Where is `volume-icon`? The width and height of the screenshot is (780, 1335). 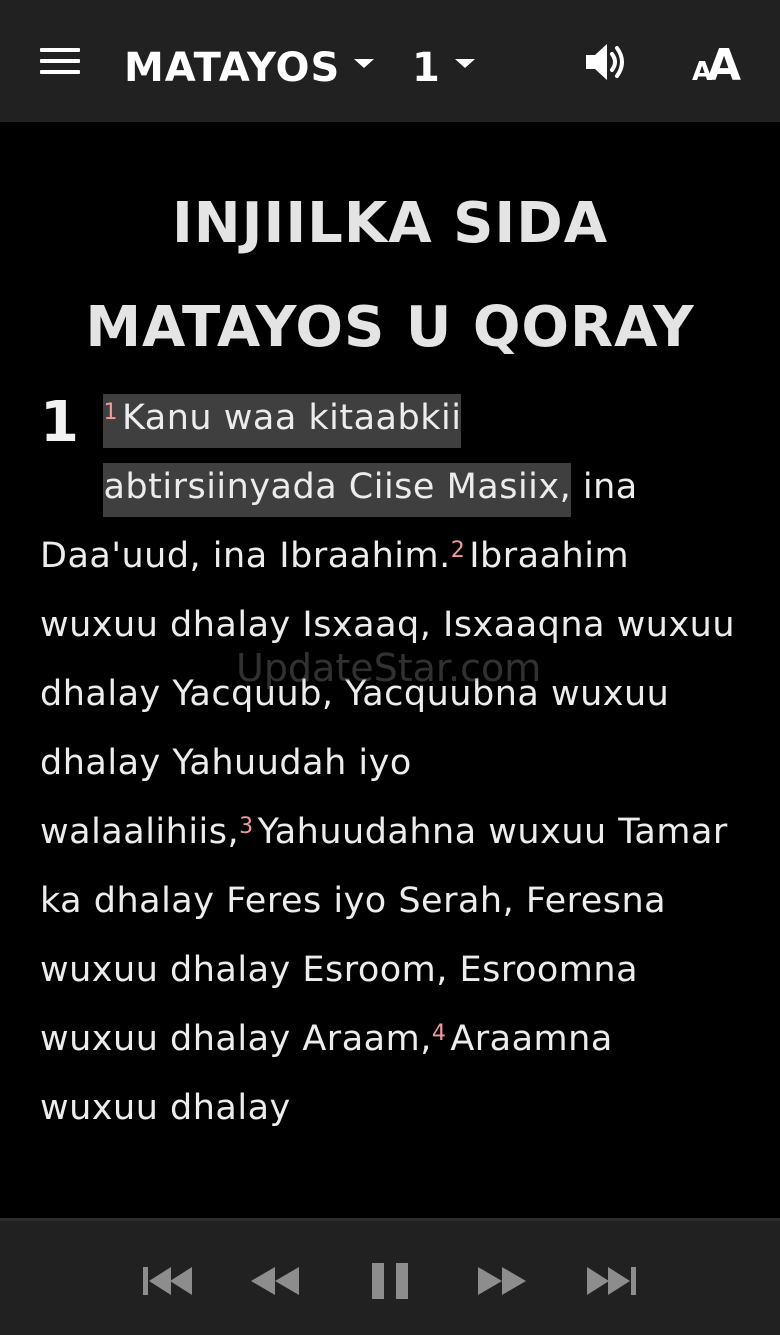
volume-icon is located at coordinates (606, 62).